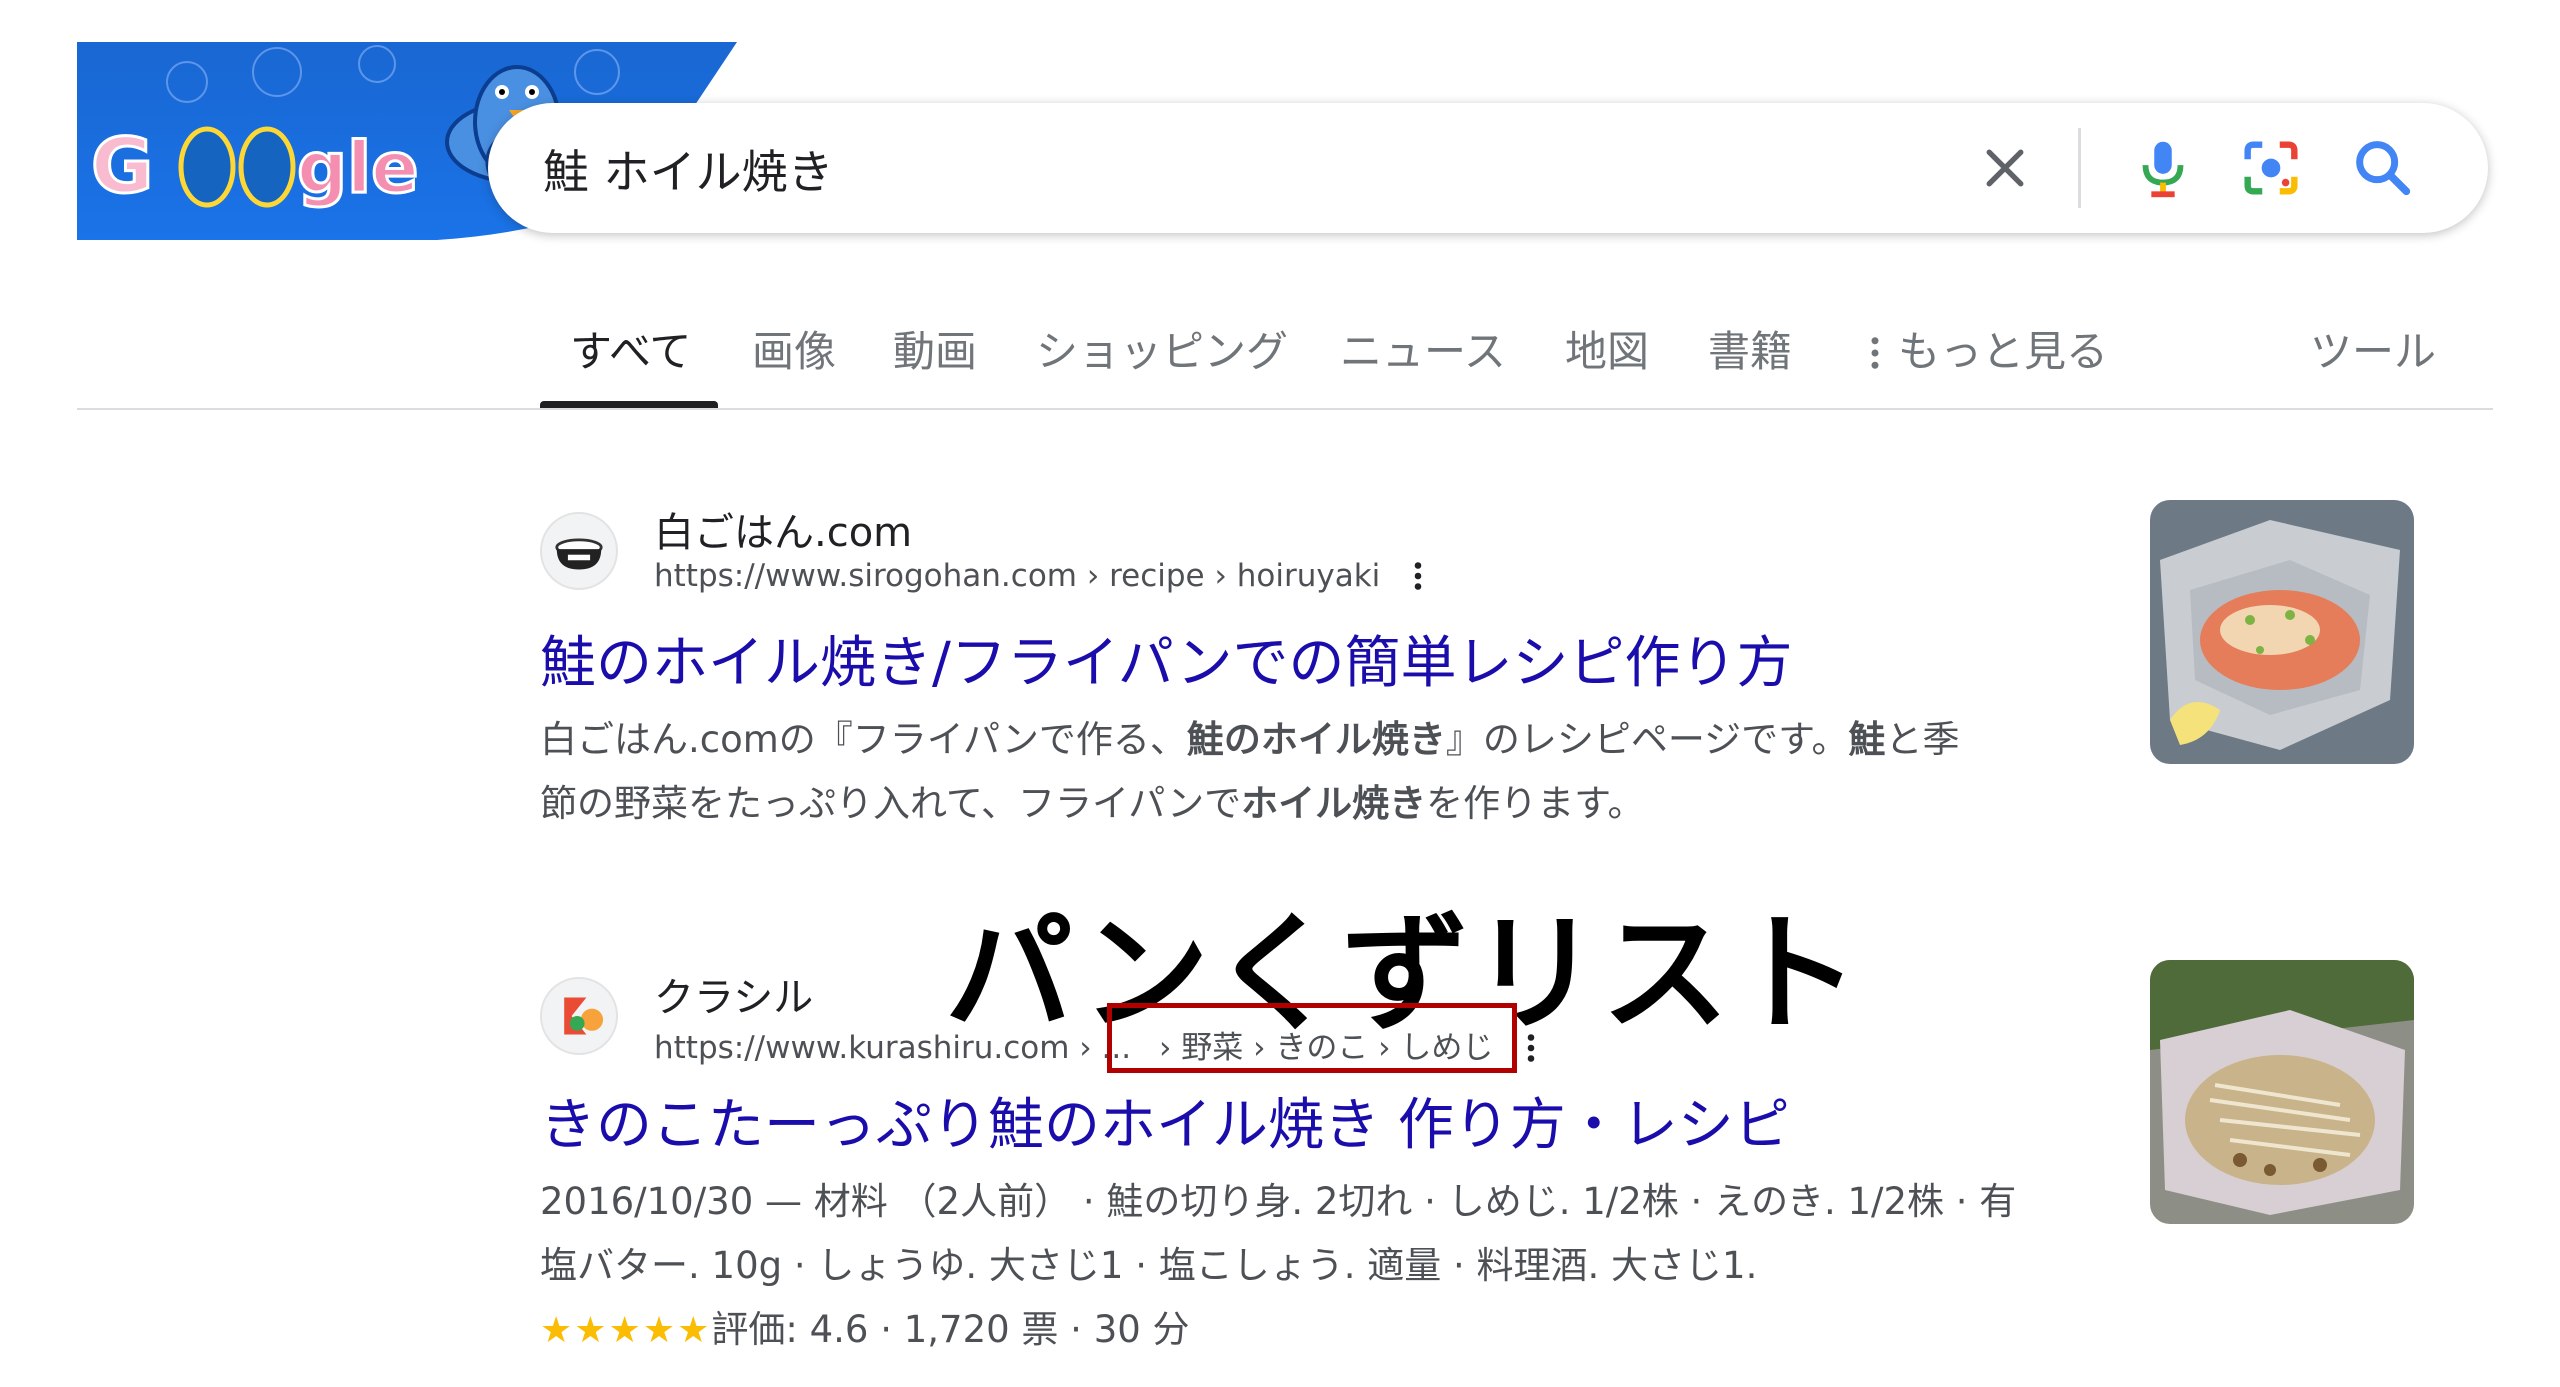 Image resolution: width=2560 pixels, height=1387 pixels. What do you see at coordinates (1875, 353) in the screenshot?
I see `more-vert-icon` at bounding box center [1875, 353].